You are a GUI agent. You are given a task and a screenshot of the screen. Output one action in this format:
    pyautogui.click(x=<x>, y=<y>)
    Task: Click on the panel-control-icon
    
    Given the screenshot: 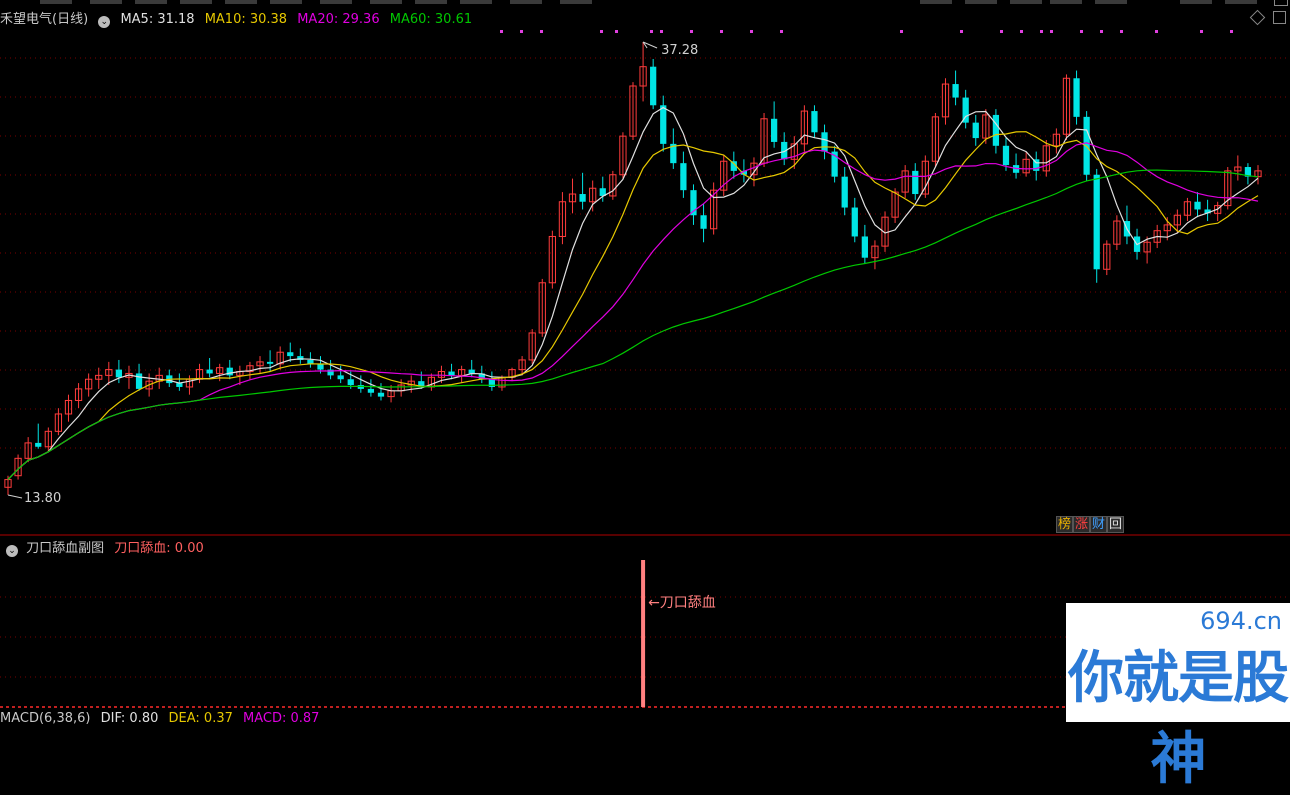 What is the action you would take?
    pyautogui.click(x=1281, y=3)
    